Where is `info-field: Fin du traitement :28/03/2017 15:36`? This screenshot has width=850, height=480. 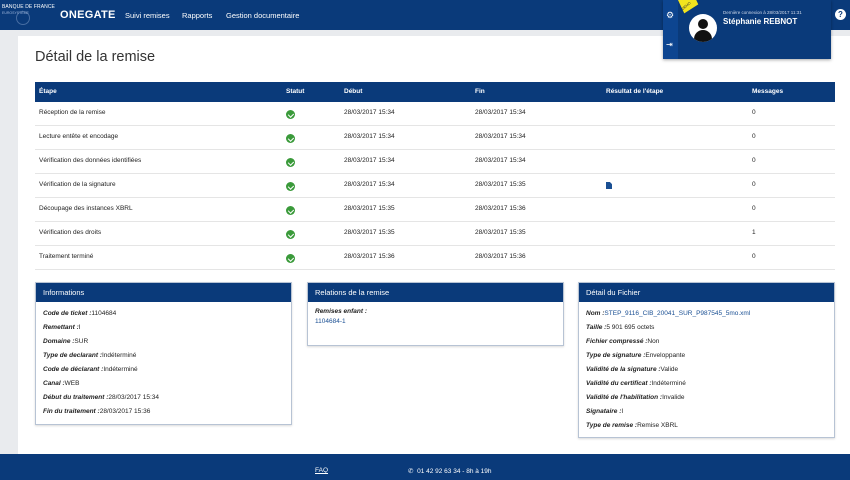 info-field: Fin du traitement :28/03/2017 15:36 is located at coordinates (97, 411).